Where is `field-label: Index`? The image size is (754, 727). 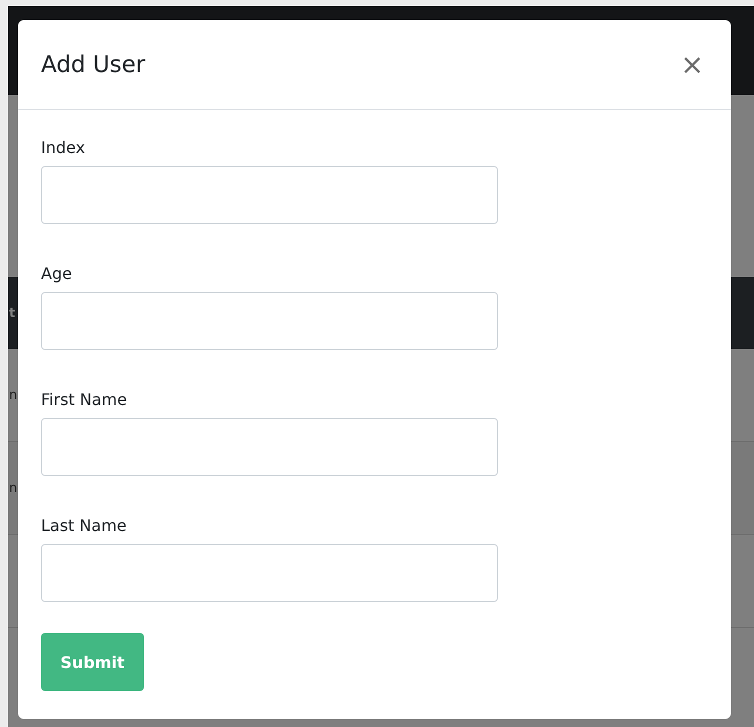
field-label: Index is located at coordinates (63, 148).